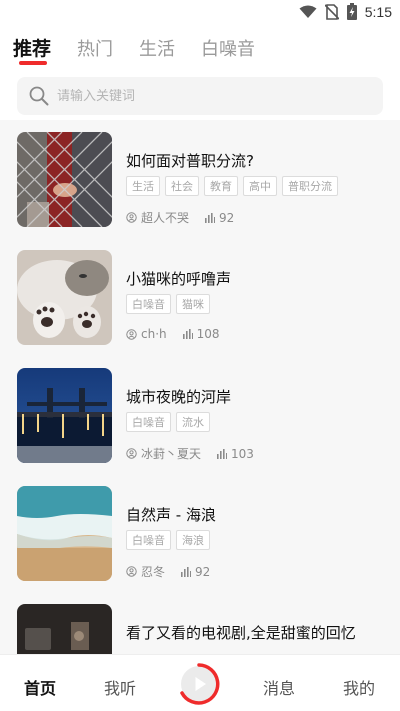 The height and width of the screenshot is (711, 400). I want to click on list-item: 看了又看的电视剧,全是甜蜜的回忆, so click(200, 623).